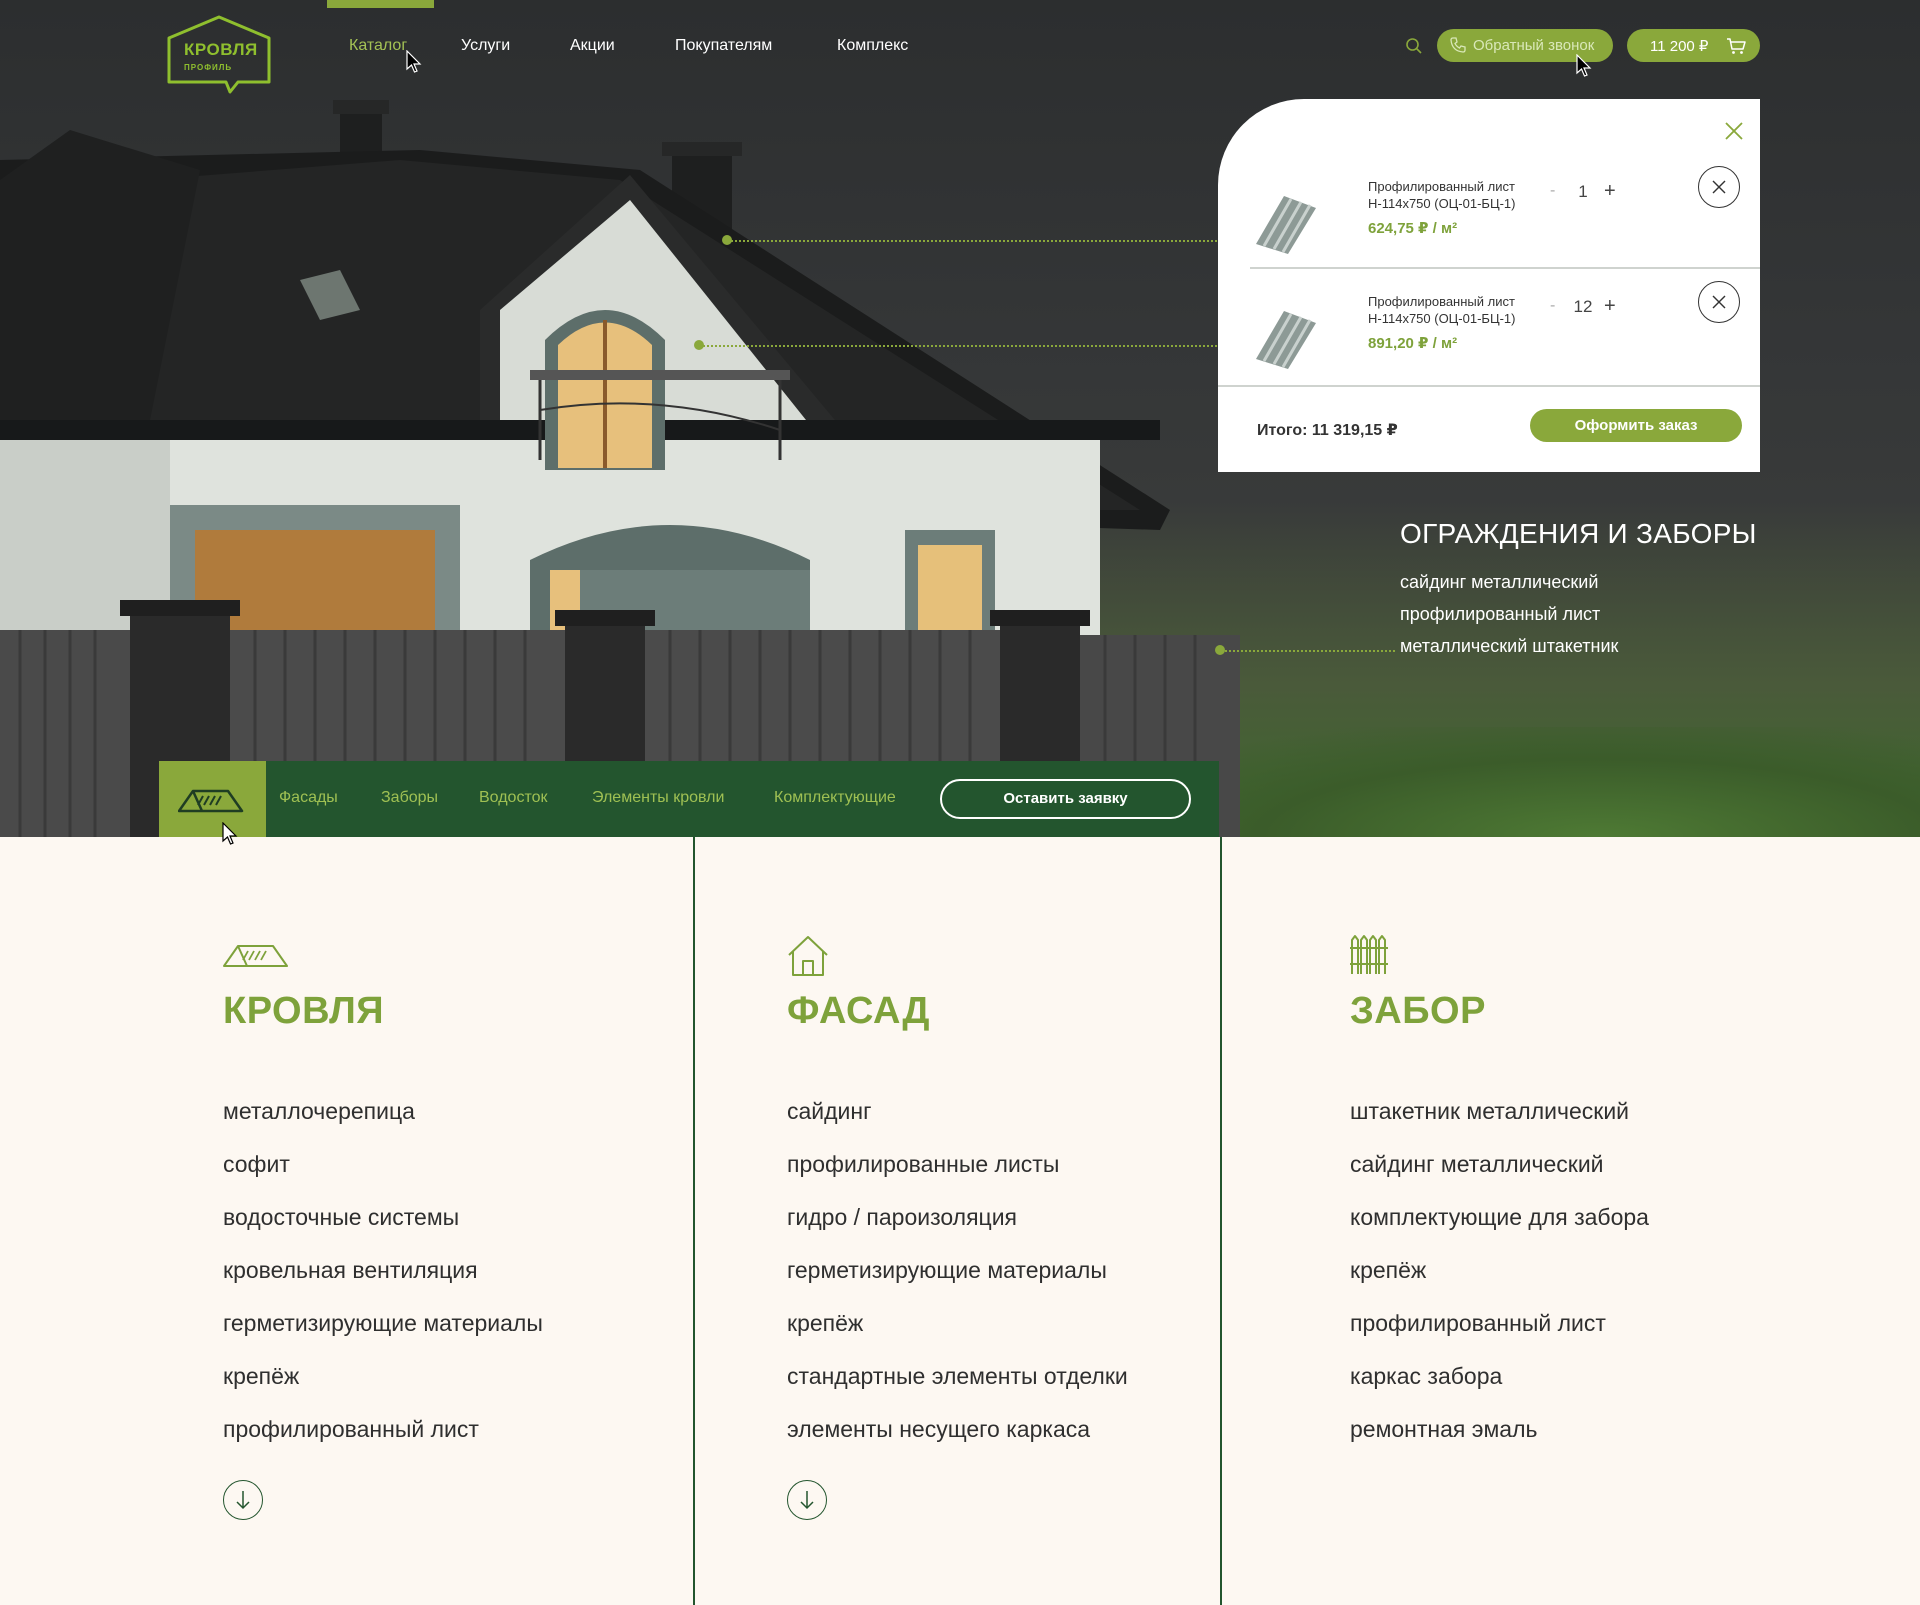  Describe the element at coordinates (1444, 1429) in the screenshot. I see `category-link: ремонтная эмаль` at that location.